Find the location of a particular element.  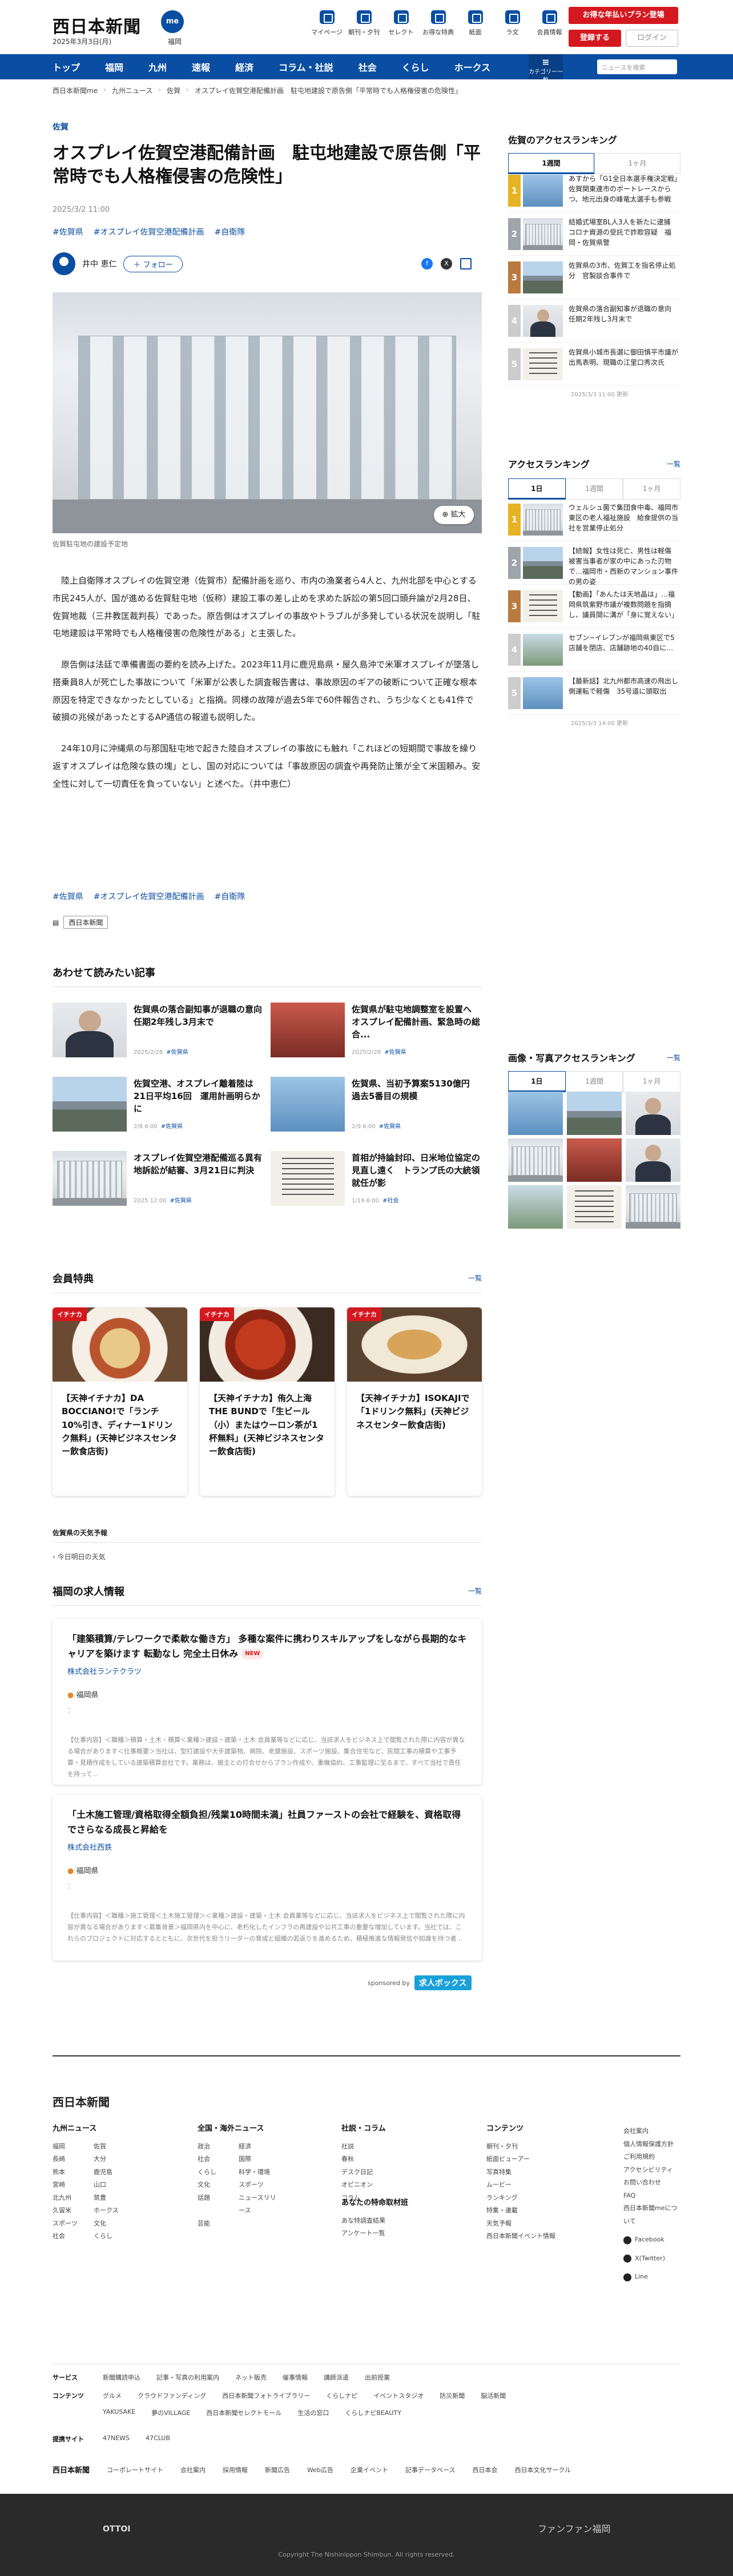

ranking-item: 2 結婚式場室BL人3人を新たに逮捕 コロナ資源の受託で詐欺容疑 福岡・佐賀県警 is located at coordinates (594, 234).